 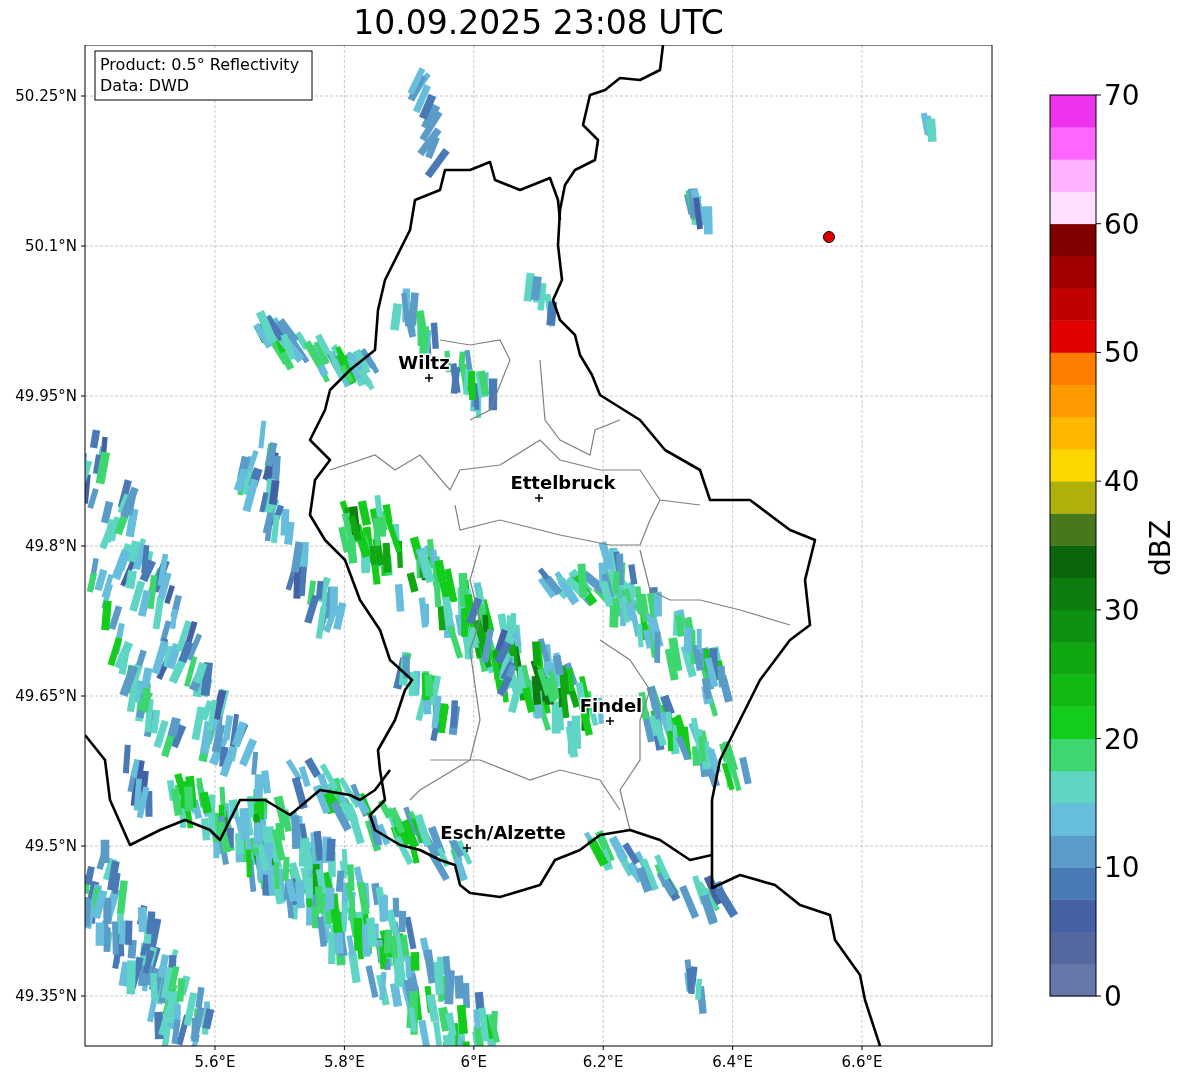 What do you see at coordinates (1113, 996) in the screenshot?
I see `colorbar-tick-label: 0` at bounding box center [1113, 996].